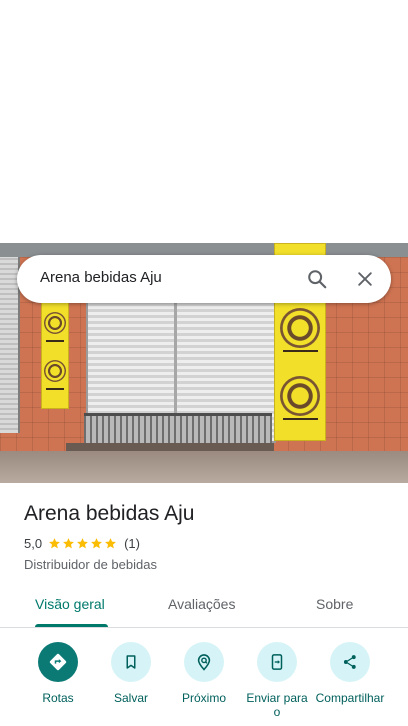  I want to click on nearby-icon, so click(204, 662).